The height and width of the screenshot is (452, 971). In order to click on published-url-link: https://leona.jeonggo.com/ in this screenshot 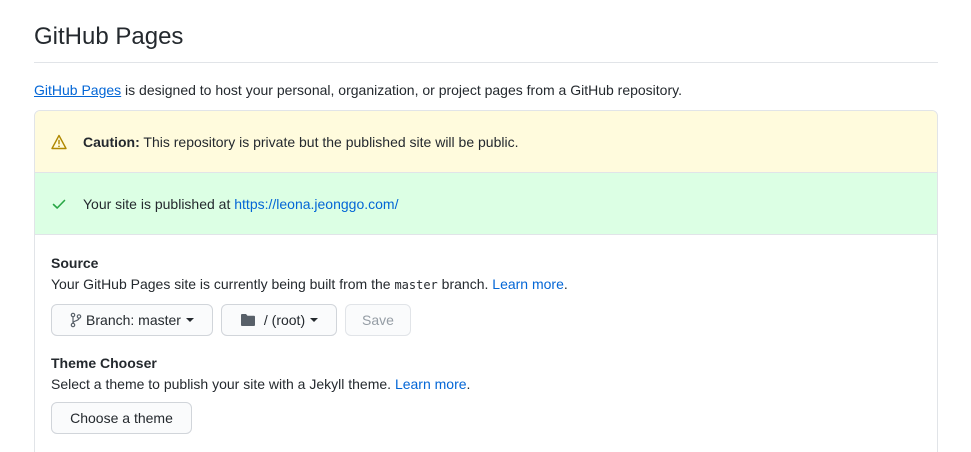, I will do `click(316, 204)`.